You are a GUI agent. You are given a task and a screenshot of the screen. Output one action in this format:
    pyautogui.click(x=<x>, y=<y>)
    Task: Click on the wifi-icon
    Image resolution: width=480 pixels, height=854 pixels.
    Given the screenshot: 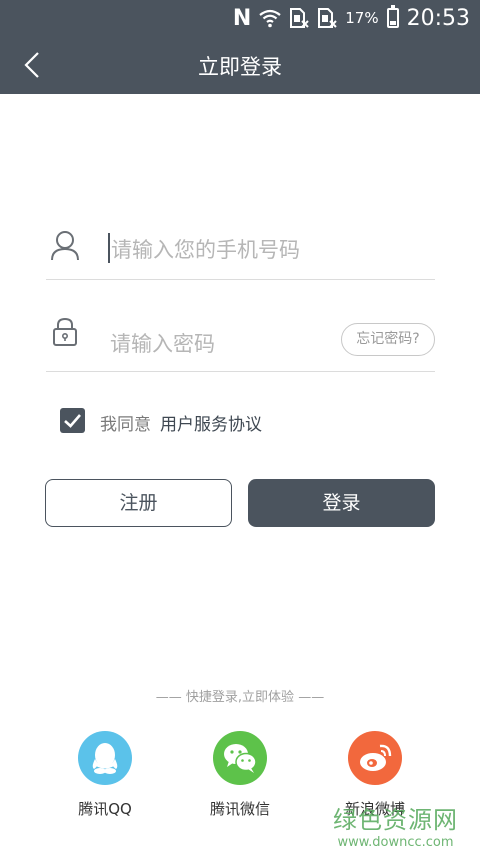 What is the action you would take?
    pyautogui.click(x=270, y=18)
    